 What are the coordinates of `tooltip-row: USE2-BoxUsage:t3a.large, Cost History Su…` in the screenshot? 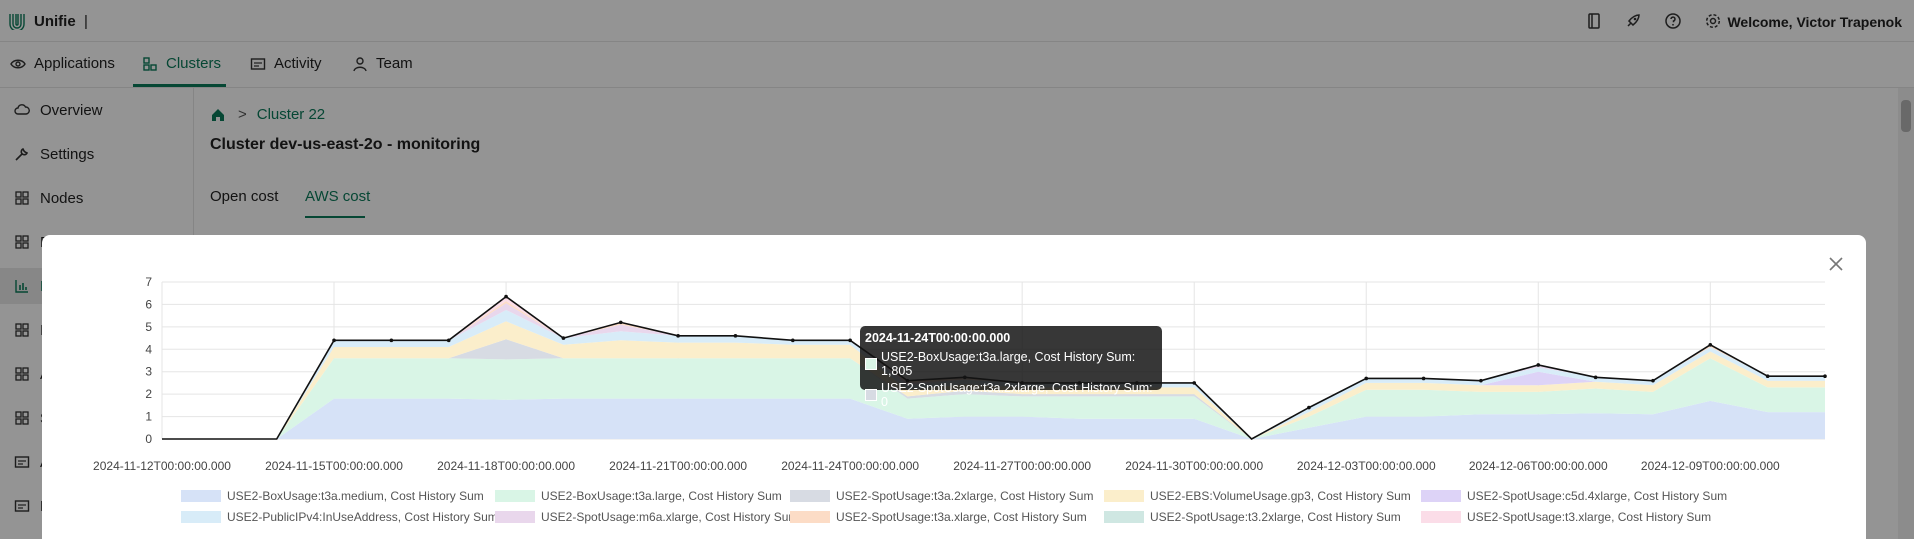 It's located at (1011, 364).